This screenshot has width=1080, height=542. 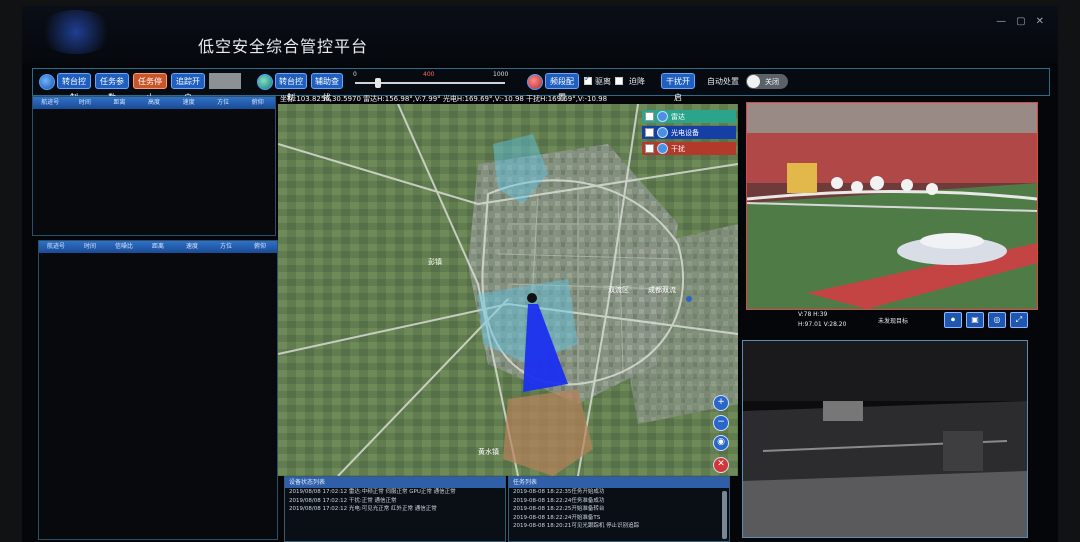 What do you see at coordinates (619, 482) in the screenshot?
I see `task-list-title: 任务列表` at bounding box center [619, 482].